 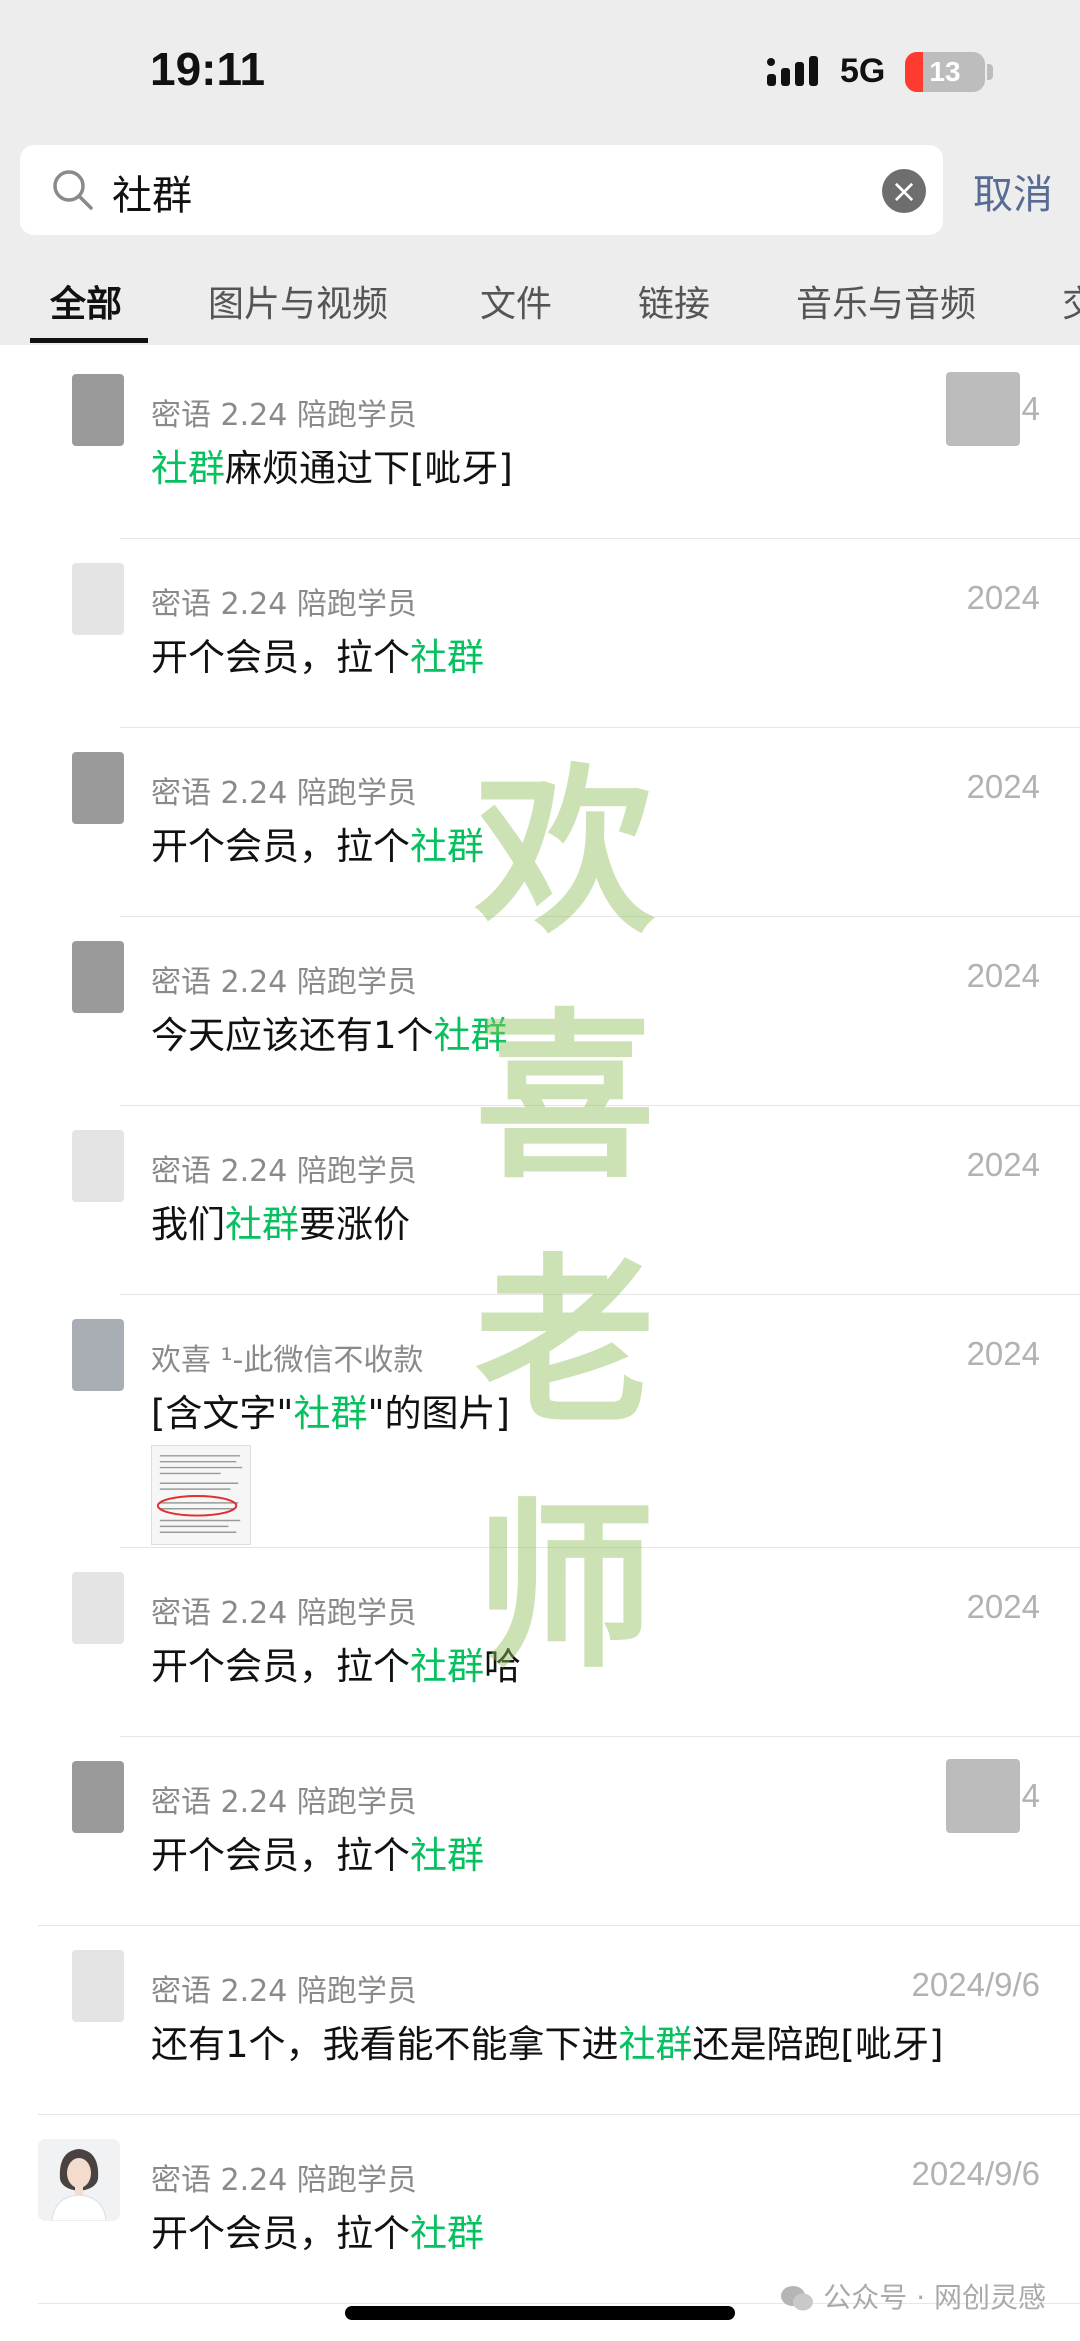 I want to click on image-thumbnail, so click(x=201, y=1495).